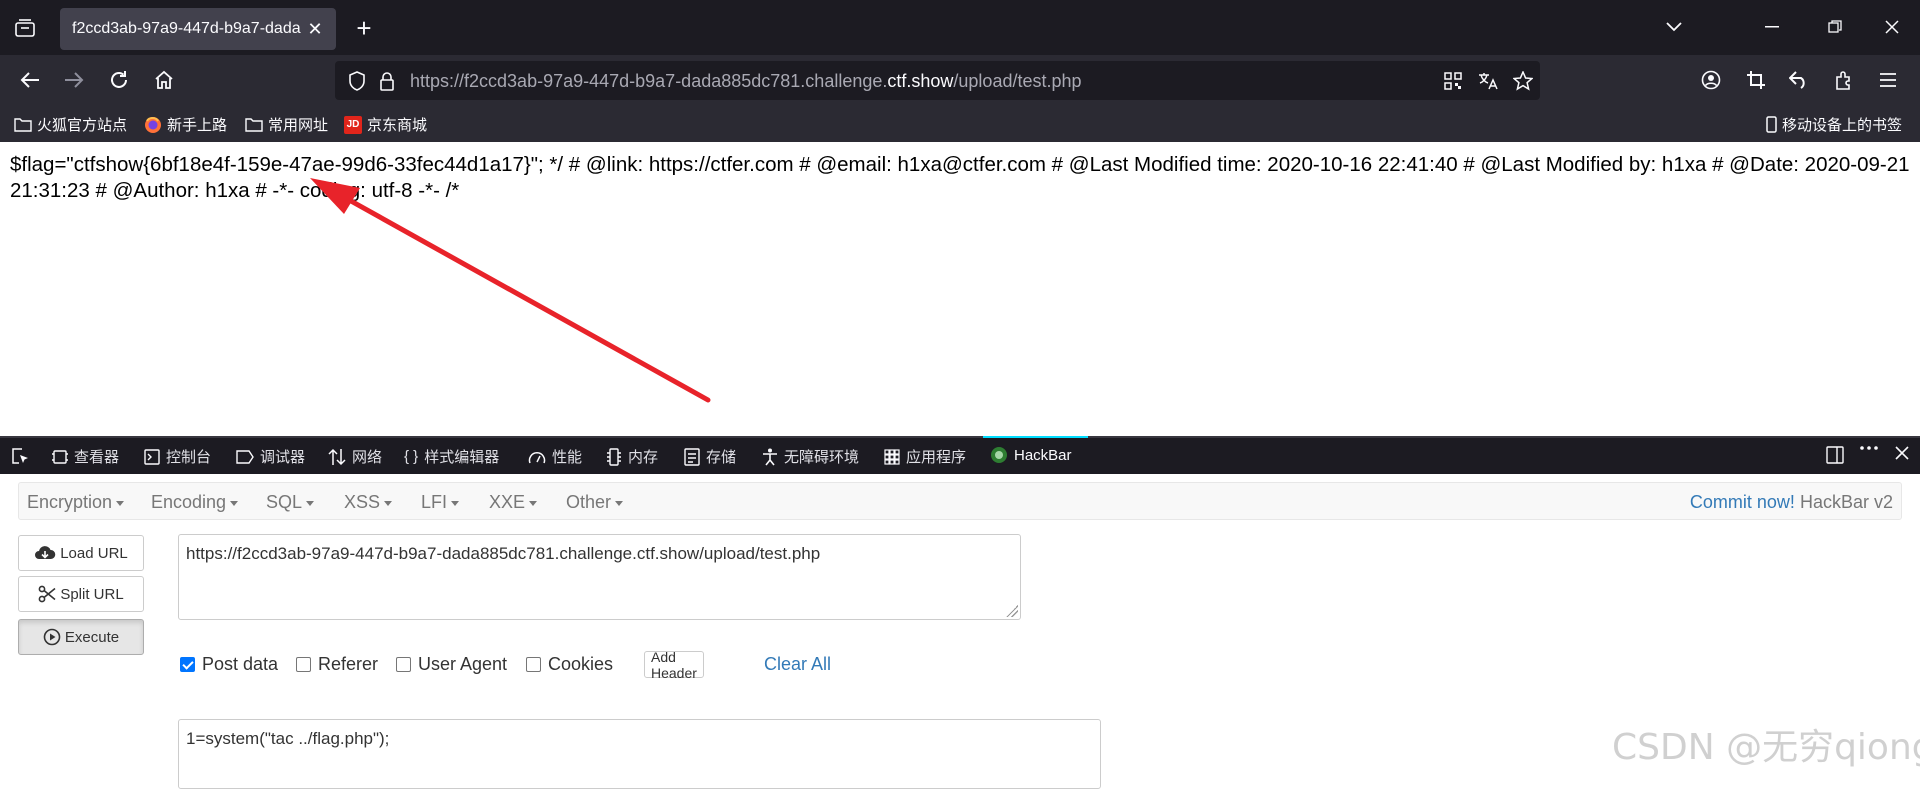 Image resolution: width=1920 pixels, height=789 pixels. What do you see at coordinates (1031, 455) in the screenshot?
I see `devtools-tab-hackbar: HackBar` at bounding box center [1031, 455].